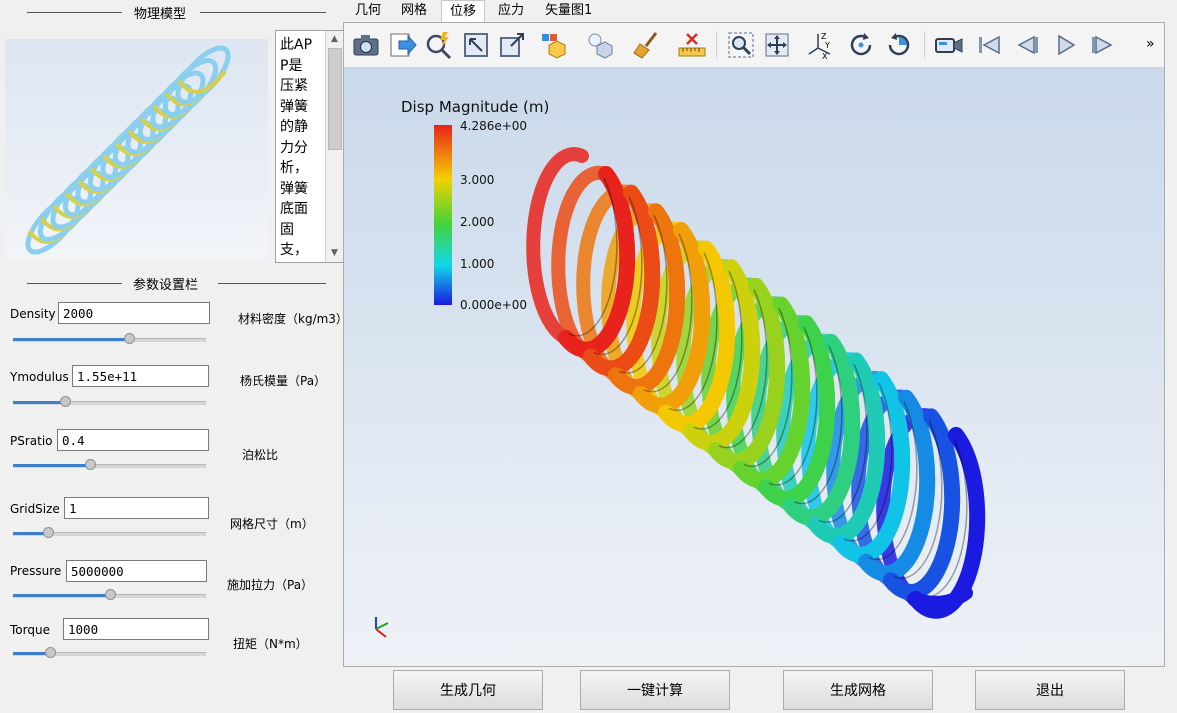 This screenshot has height=713, width=1177. I want to click on spring-model-image, so click(136, 149).